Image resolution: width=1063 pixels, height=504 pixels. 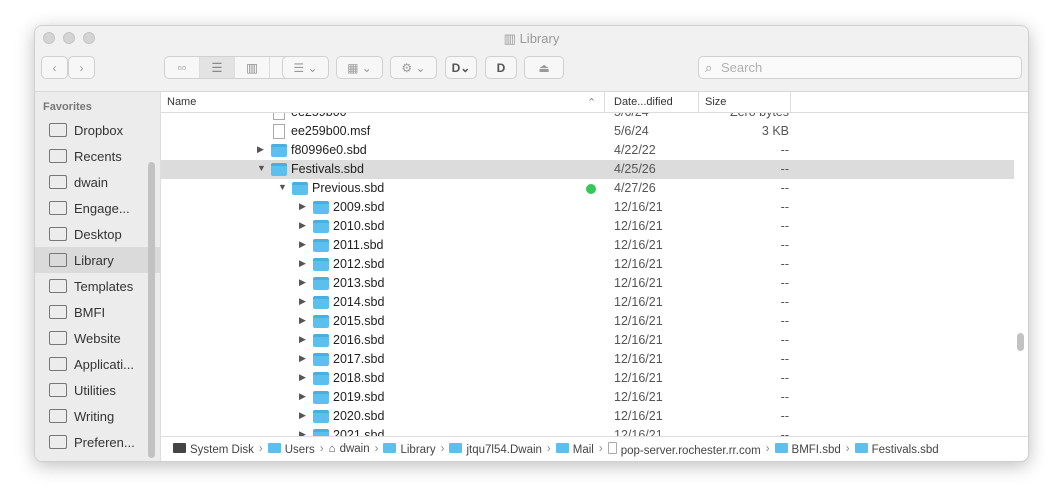 I want to click on action-gear-button: ⚙ ⌄, so click(x=413, y=67).